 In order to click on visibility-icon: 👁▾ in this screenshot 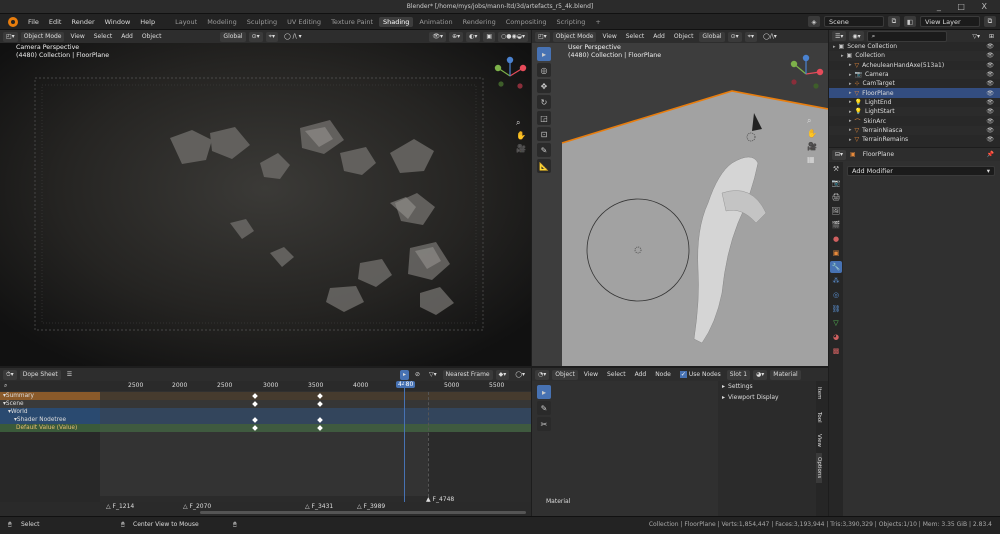, I will do `click(438, 36)`.